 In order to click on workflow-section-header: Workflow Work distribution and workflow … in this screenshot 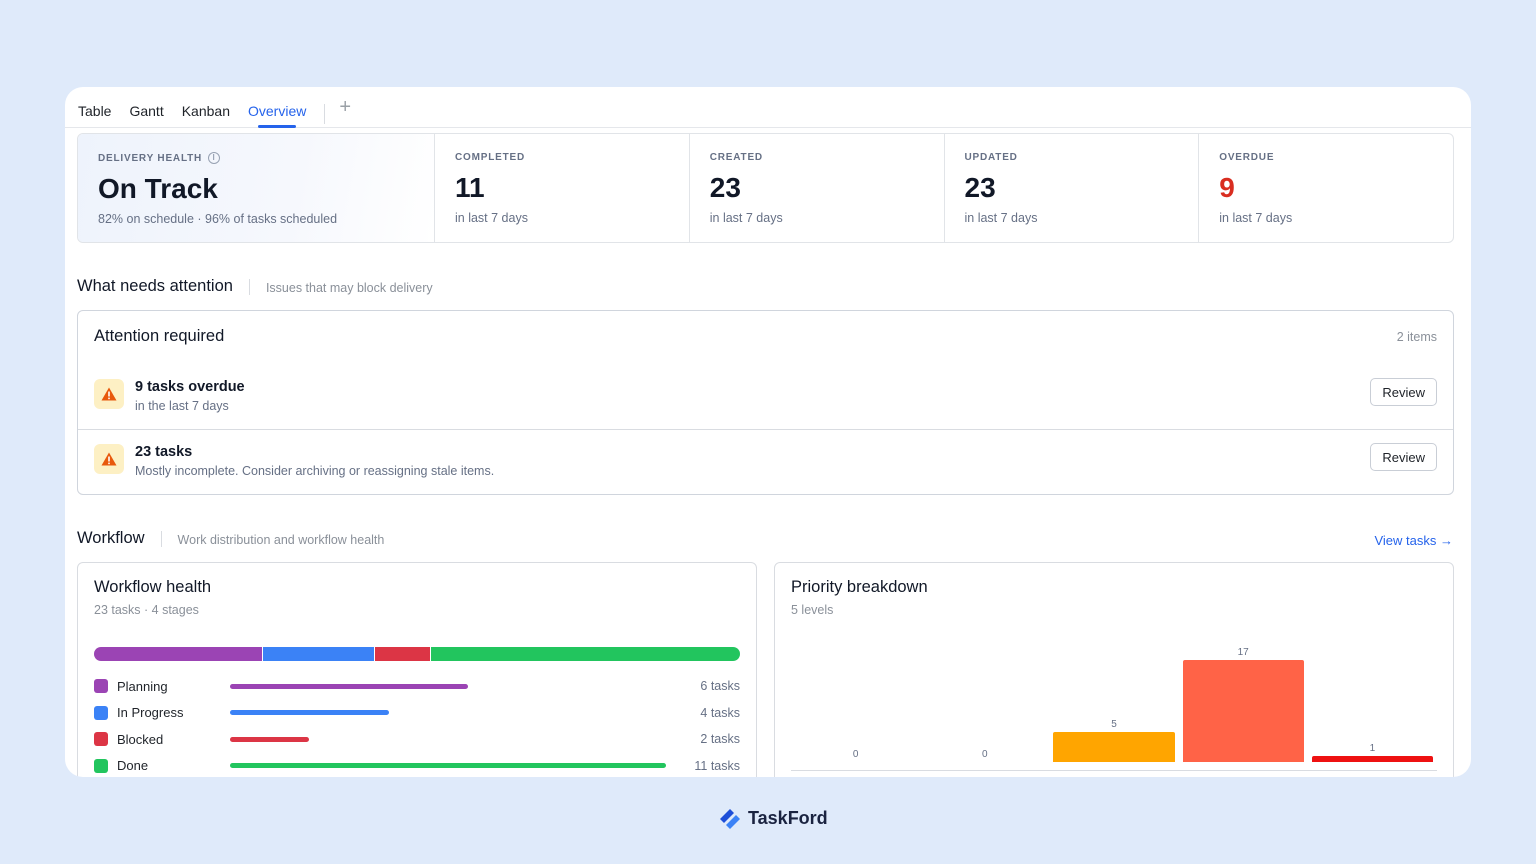, I will do `click(230, 538)`.